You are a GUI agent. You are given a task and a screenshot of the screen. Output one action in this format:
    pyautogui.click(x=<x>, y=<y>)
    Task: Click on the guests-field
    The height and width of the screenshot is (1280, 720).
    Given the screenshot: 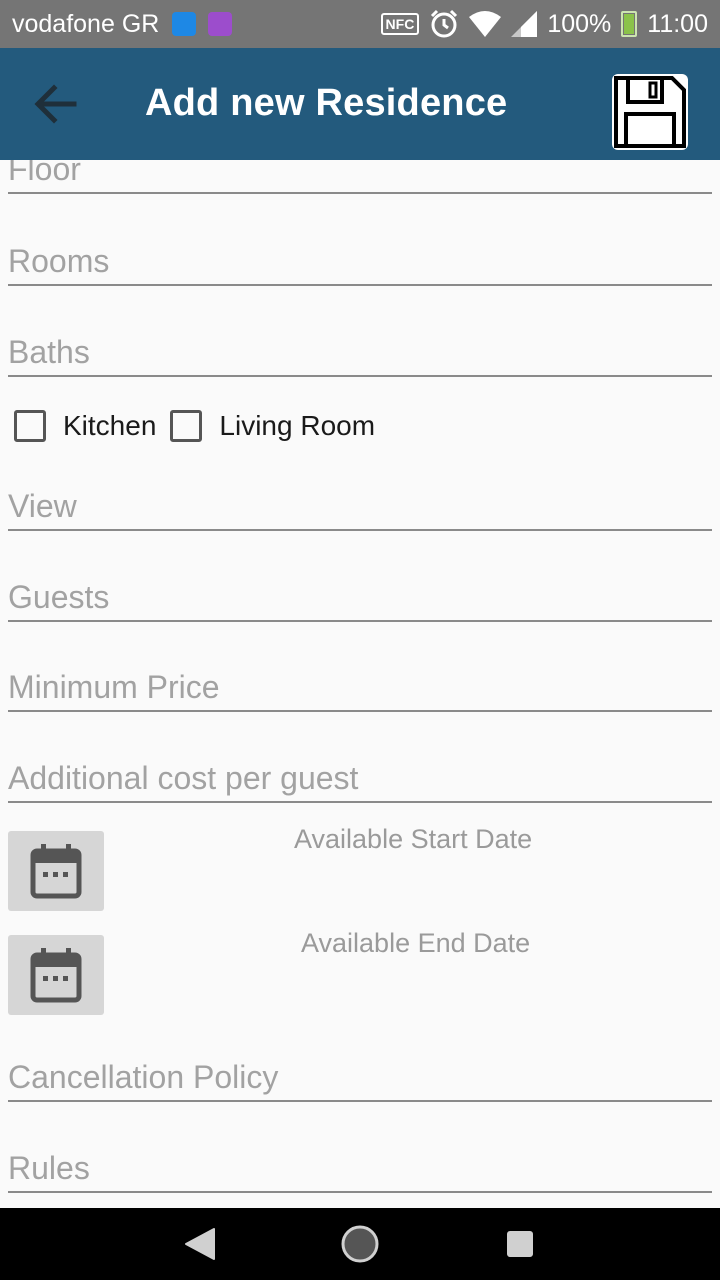 What is the action you would take?
    pyautogui.click(x=360, y=597)
    